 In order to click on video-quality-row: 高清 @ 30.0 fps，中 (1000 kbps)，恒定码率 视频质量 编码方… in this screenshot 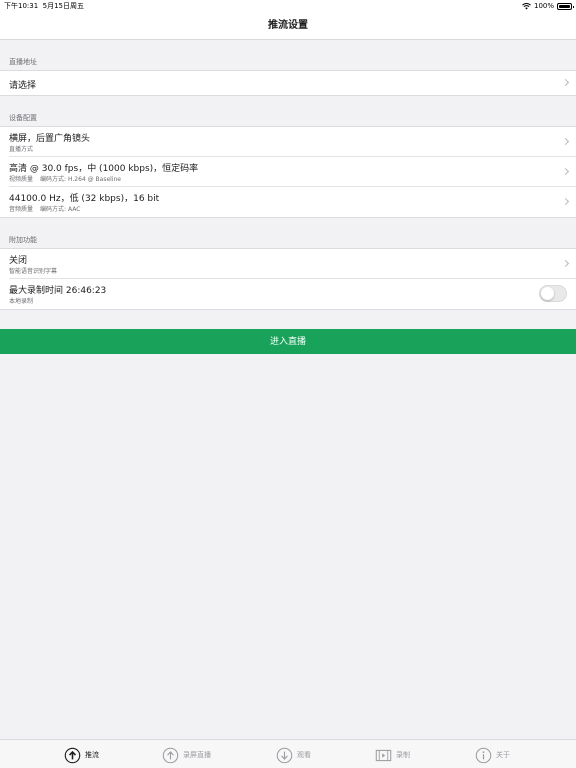, I will do `click(292, 172)`.